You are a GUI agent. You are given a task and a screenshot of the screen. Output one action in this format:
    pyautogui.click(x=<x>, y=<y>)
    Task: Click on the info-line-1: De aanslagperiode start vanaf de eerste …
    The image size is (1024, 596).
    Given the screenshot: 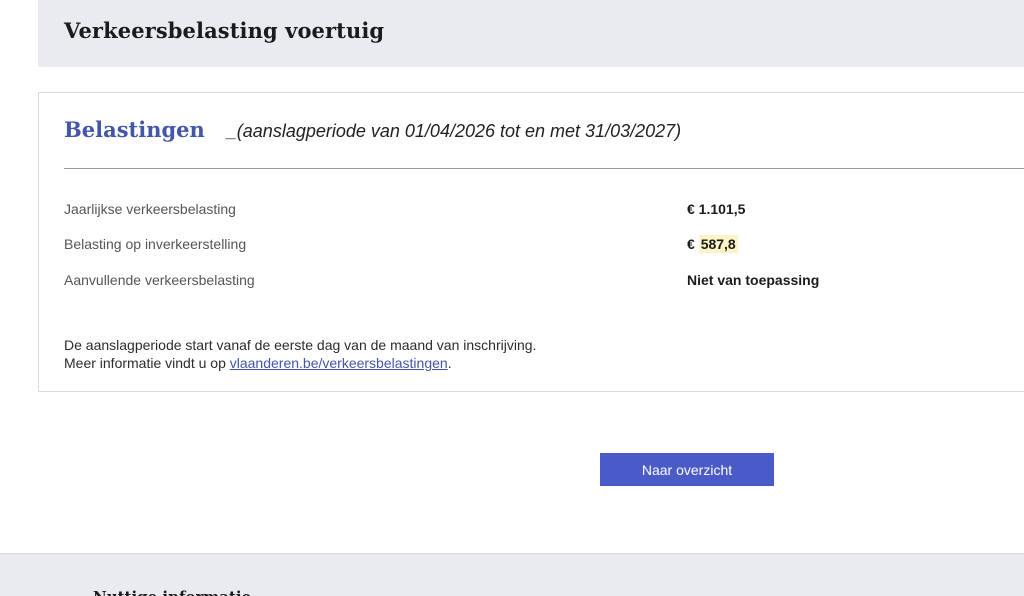 What is the action you would take?
    pyautogui.click(x=300, y=345)
    